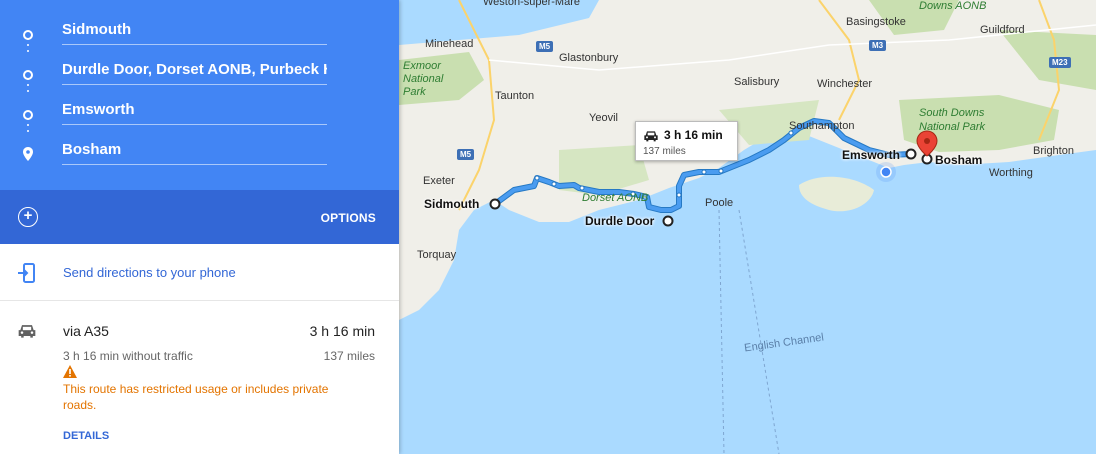 The height and width of the screenshot is (454, 1096). I want to click on send-to-phone-icon, so click(26, 273).